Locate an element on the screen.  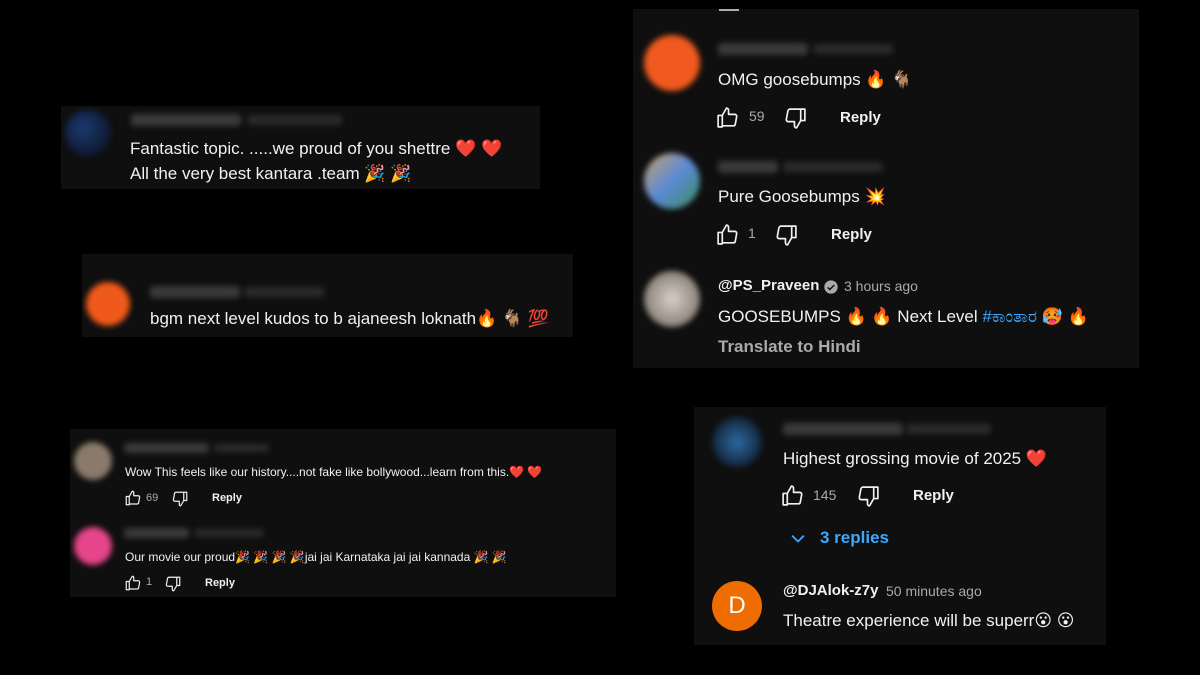
comment-text: GOOSEBUMPS 🔥 🔥 Next Level #ಕಾಂತಾರ 🥵 🔥 is located at coordinates (903, 317).